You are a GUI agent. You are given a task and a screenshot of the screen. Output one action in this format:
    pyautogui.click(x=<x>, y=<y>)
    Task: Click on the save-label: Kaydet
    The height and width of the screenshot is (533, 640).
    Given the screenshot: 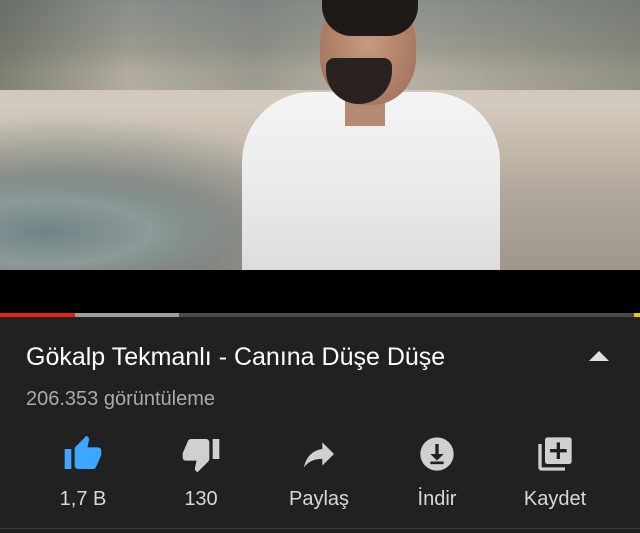 What is the action you would take?
    pyautogui.click(x=555, y=499)
    